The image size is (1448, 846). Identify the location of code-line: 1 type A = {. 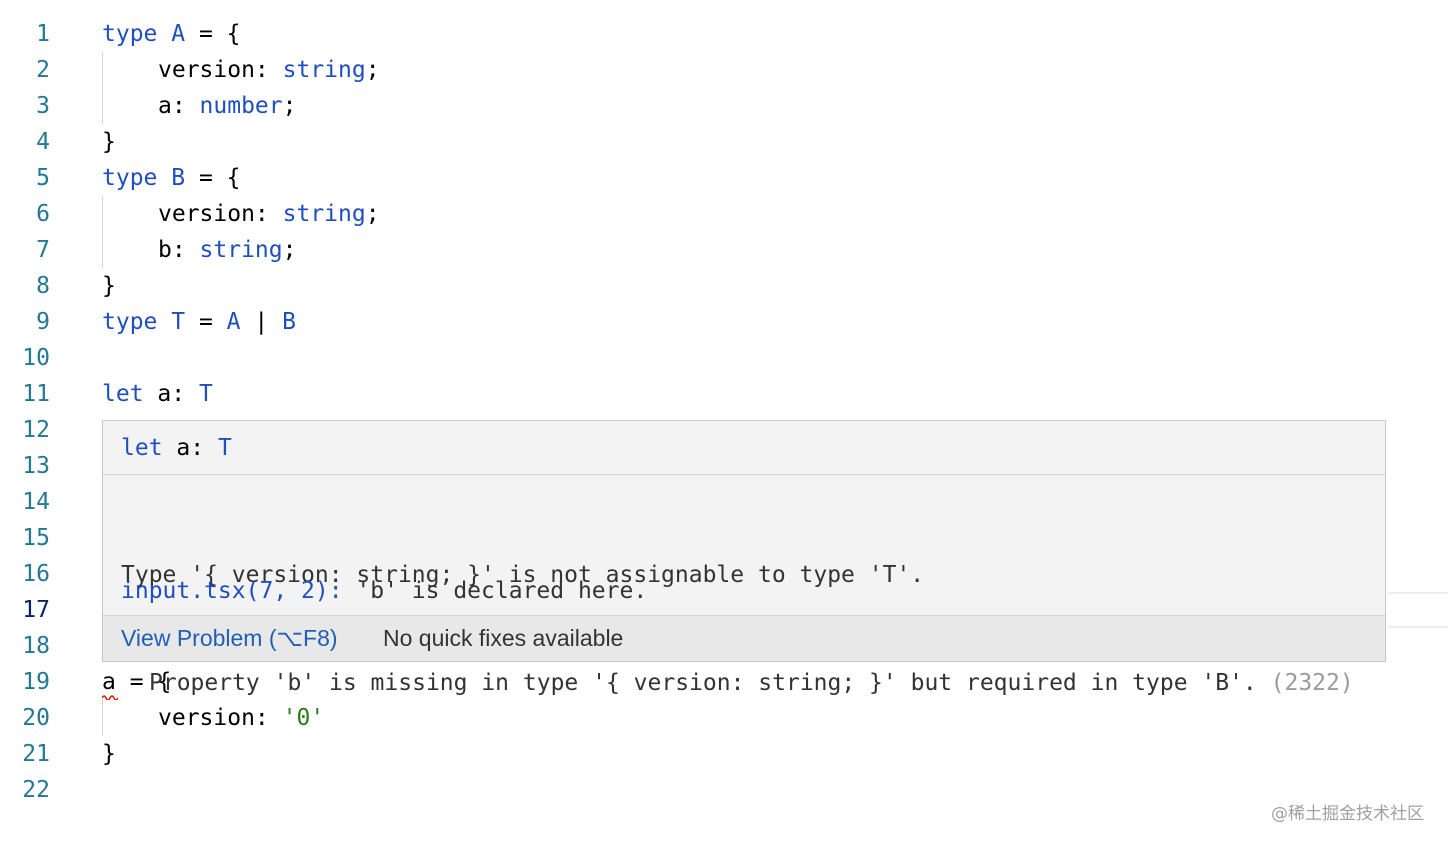
(724, 34).